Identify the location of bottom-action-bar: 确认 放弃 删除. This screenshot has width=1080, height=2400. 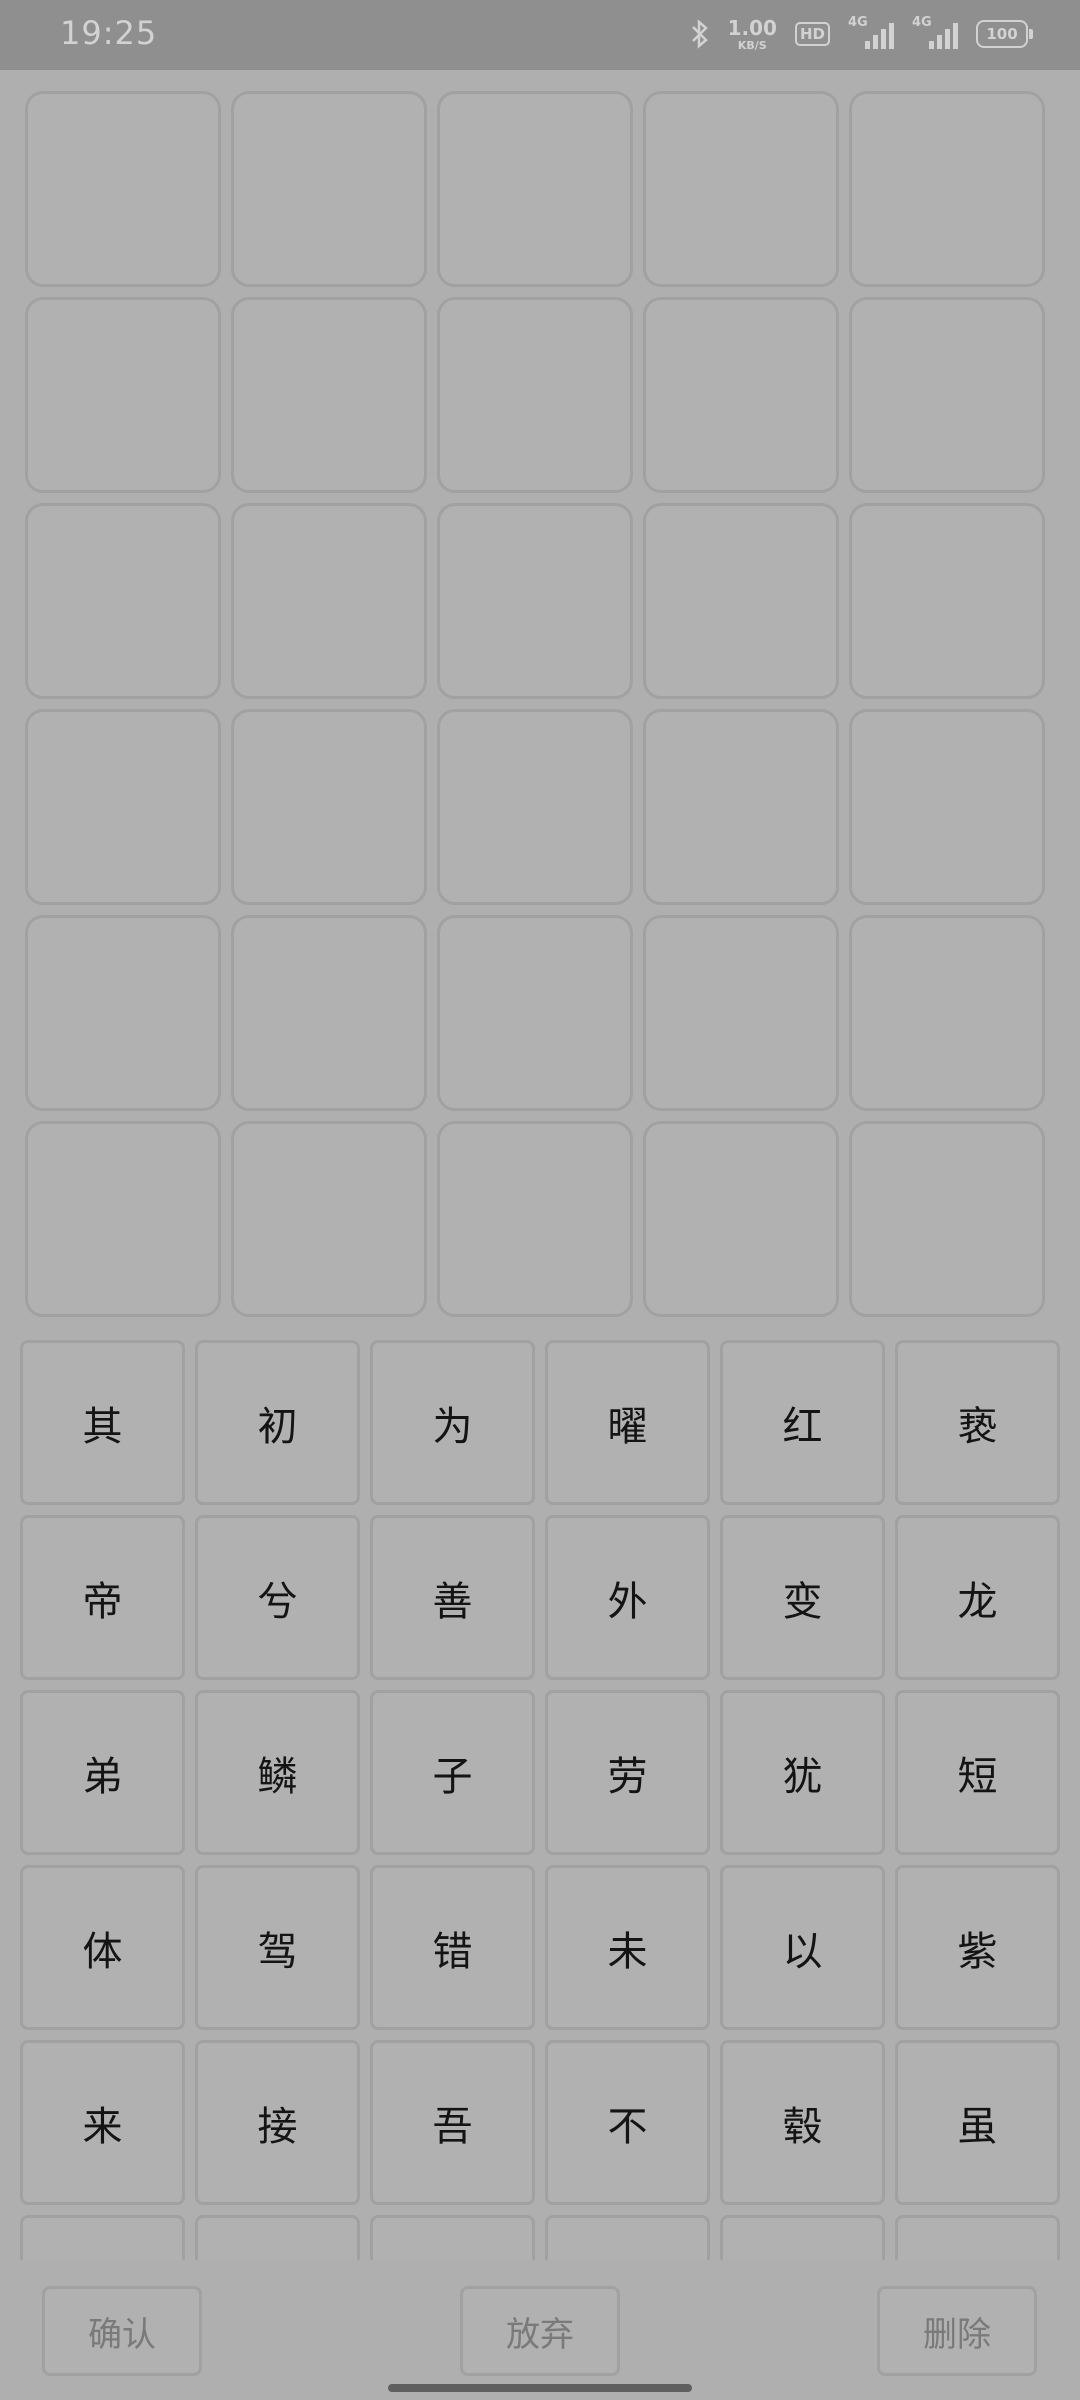
(540, 2330).